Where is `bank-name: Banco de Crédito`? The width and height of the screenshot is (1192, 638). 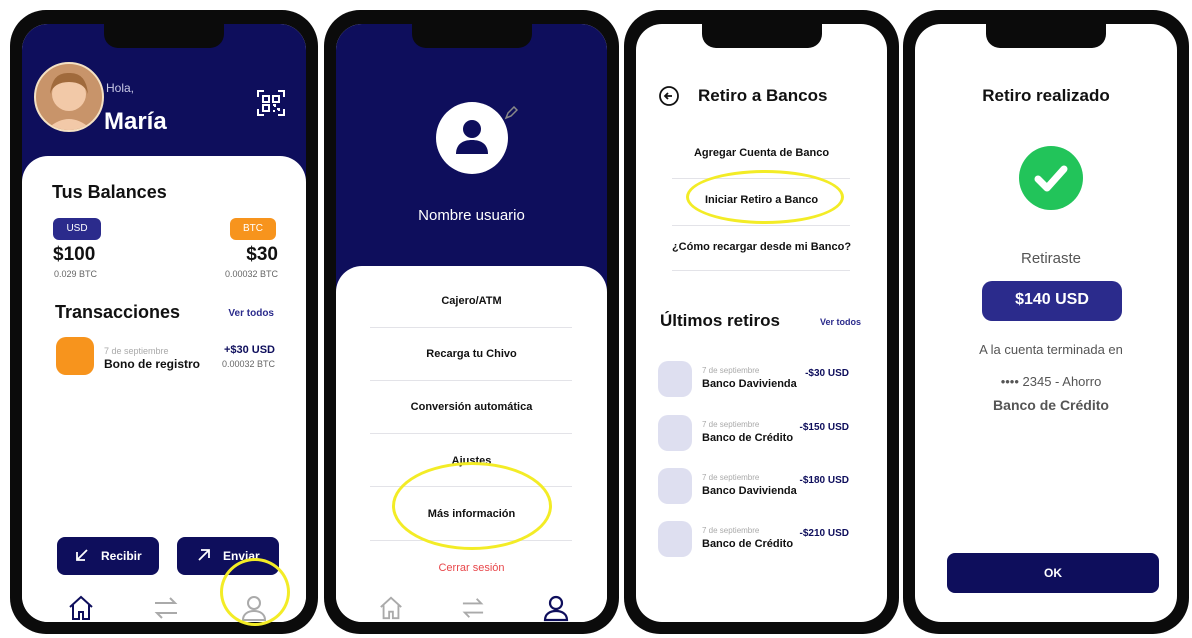
bank-name: Banco de Crédito is located at coordinates (1051, 405).